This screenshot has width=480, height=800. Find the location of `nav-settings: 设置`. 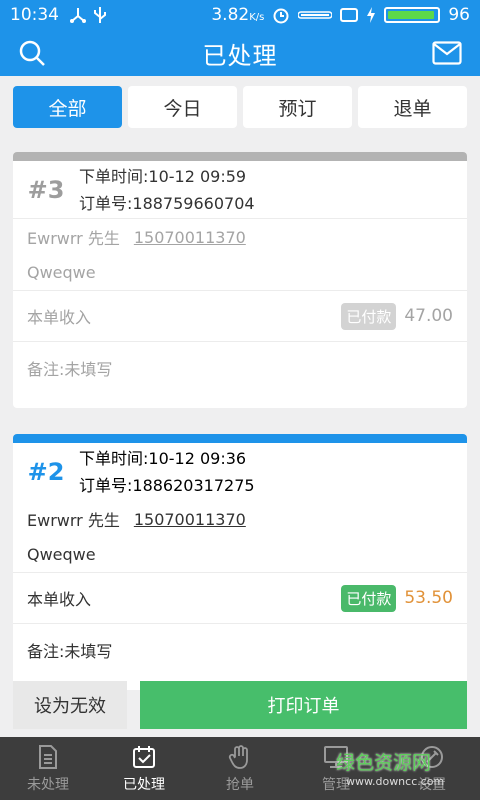

nav-settings: 设置 is located at coordinates (432, 768).